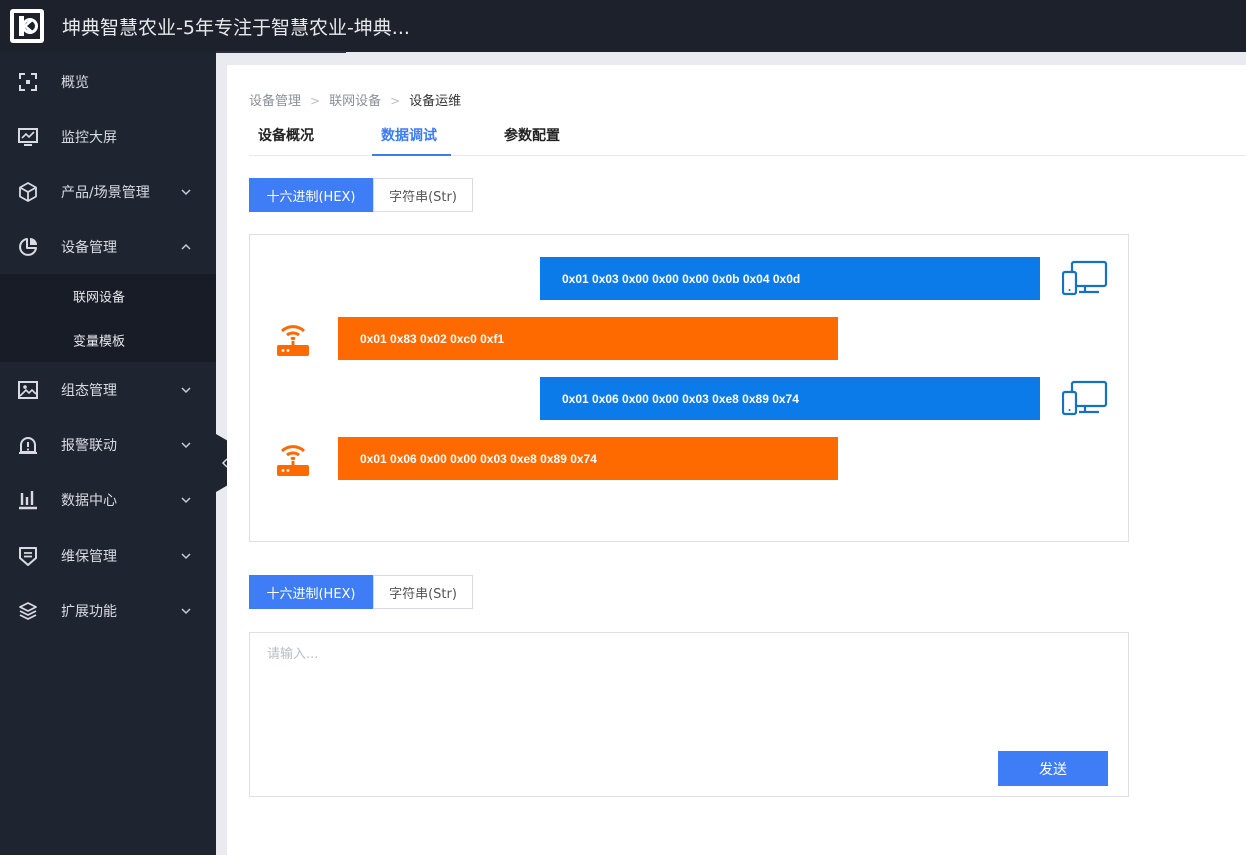 The image size is (1246, 855). I want to click on breadcrumb: 设备管理 > 联网设备 > 设备运维, so click(355, 99).